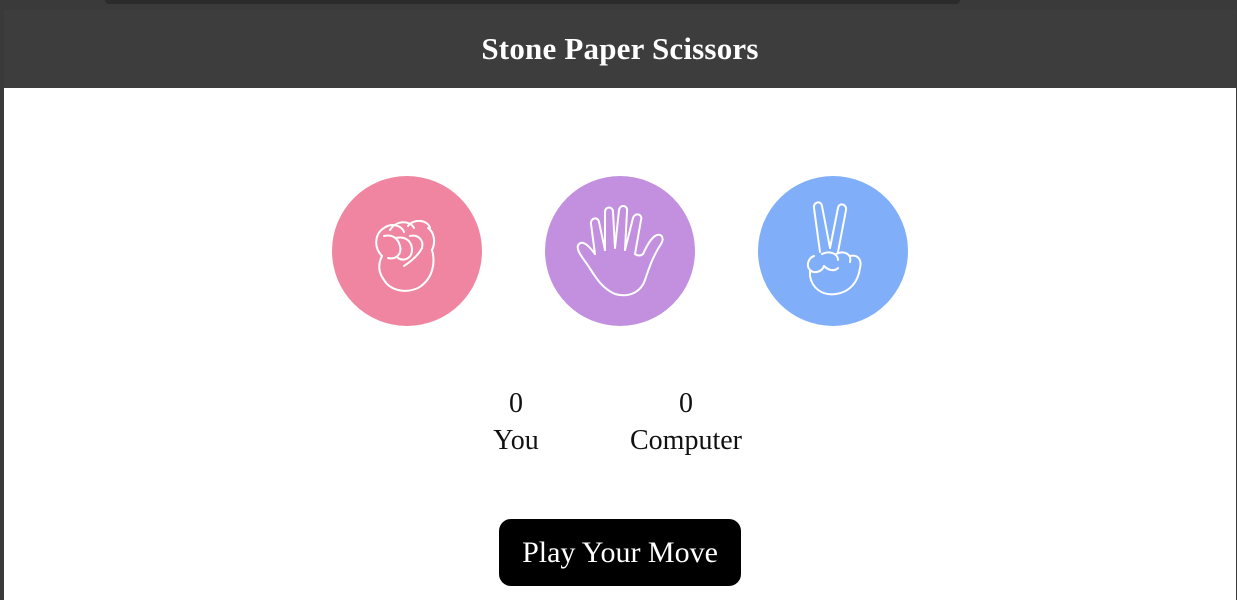 The image size is (1237, 600). I want to click on score-computer-label: Computer, so click(686, 440).